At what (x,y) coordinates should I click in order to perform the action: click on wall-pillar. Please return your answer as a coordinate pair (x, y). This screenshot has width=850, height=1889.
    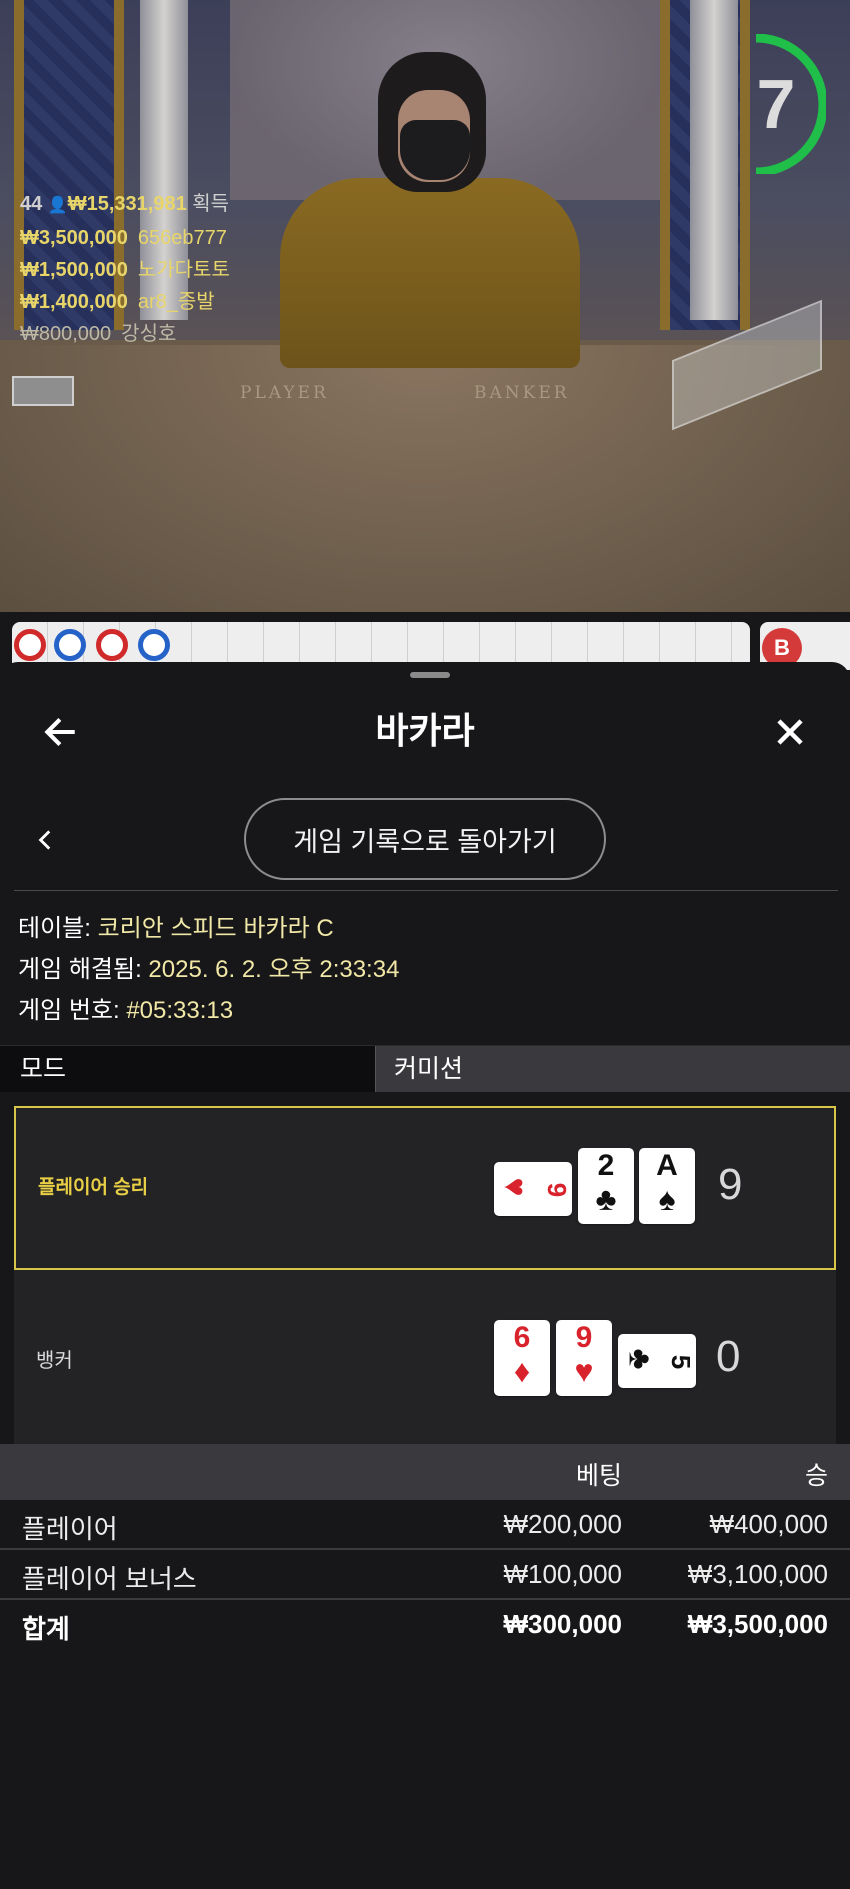
    Looking at the image, I should click on (714, 160).